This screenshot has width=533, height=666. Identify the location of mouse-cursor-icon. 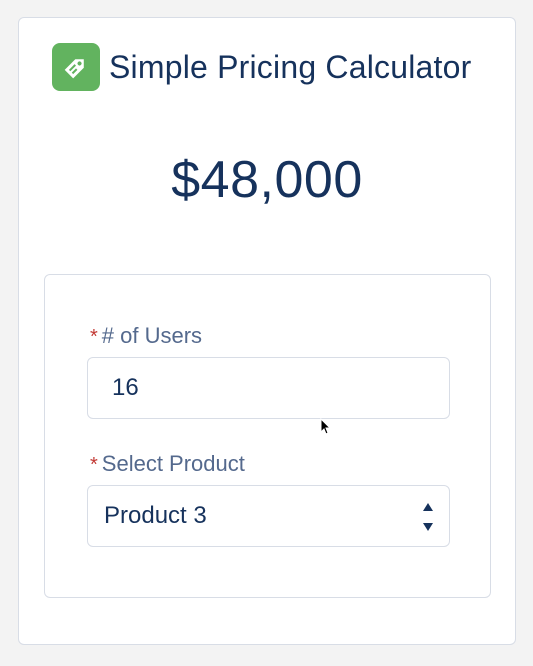
(326, 426).